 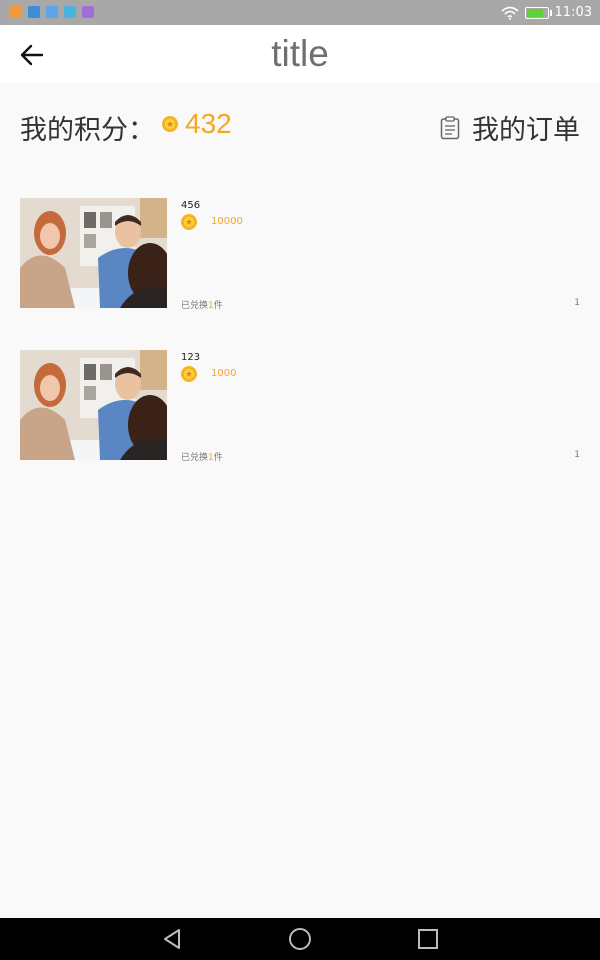 I want to click on my-orders-button: 我的订单, so click(x=510, y=127).